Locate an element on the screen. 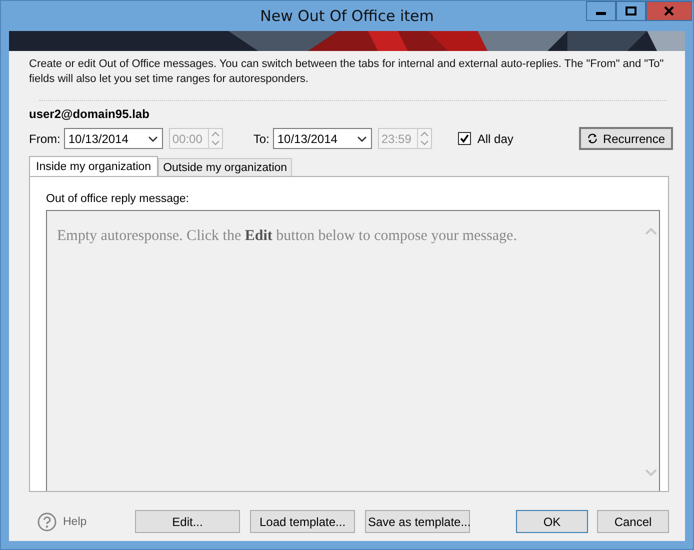 This screenshot has width=694, height=550. message-text: Empty autoresponse. Click the Edit button below to compose your message. is located at coordinates (287, 236).